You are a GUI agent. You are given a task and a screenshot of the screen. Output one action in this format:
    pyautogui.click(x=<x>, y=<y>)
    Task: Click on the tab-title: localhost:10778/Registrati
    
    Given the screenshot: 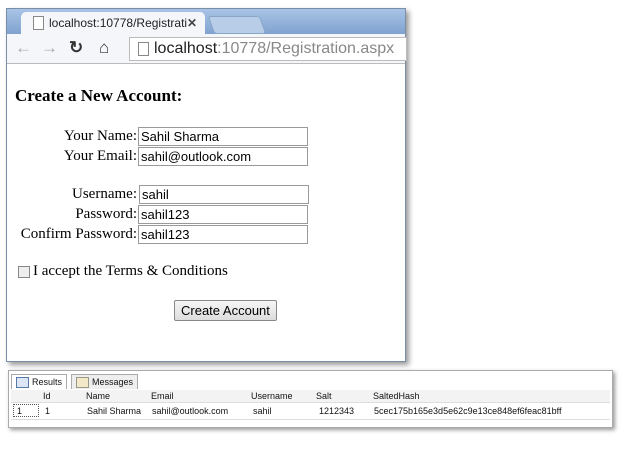 What is the action you would take?
    pyautogui.click(x=118, y=23)
    